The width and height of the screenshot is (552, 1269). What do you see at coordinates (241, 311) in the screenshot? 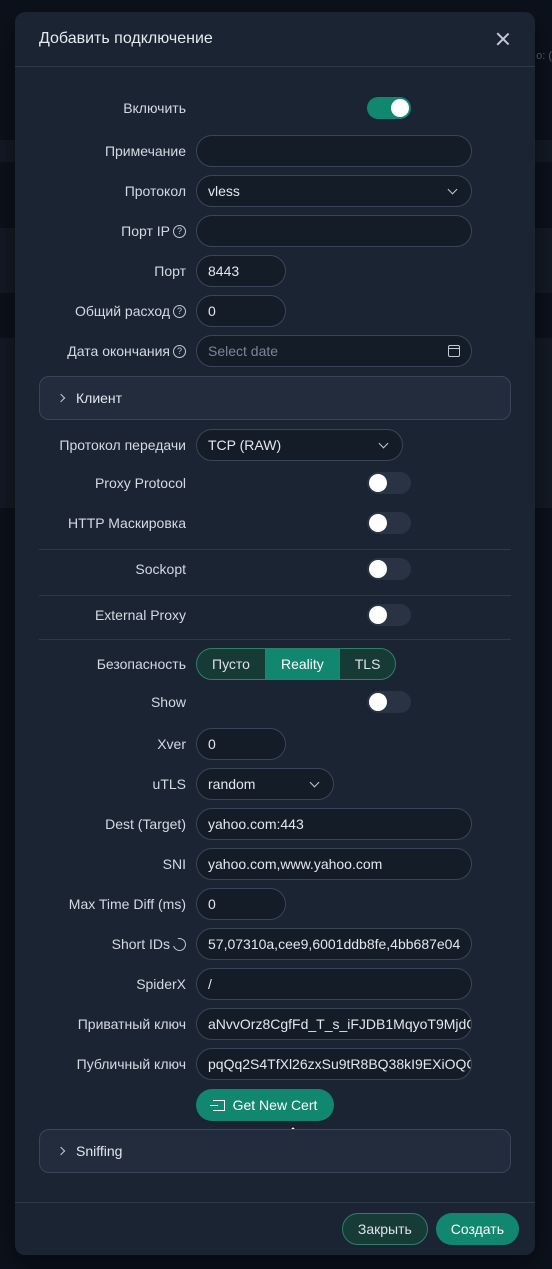
I see `total-traffic-input: 0` at bounding box center [241, 311].